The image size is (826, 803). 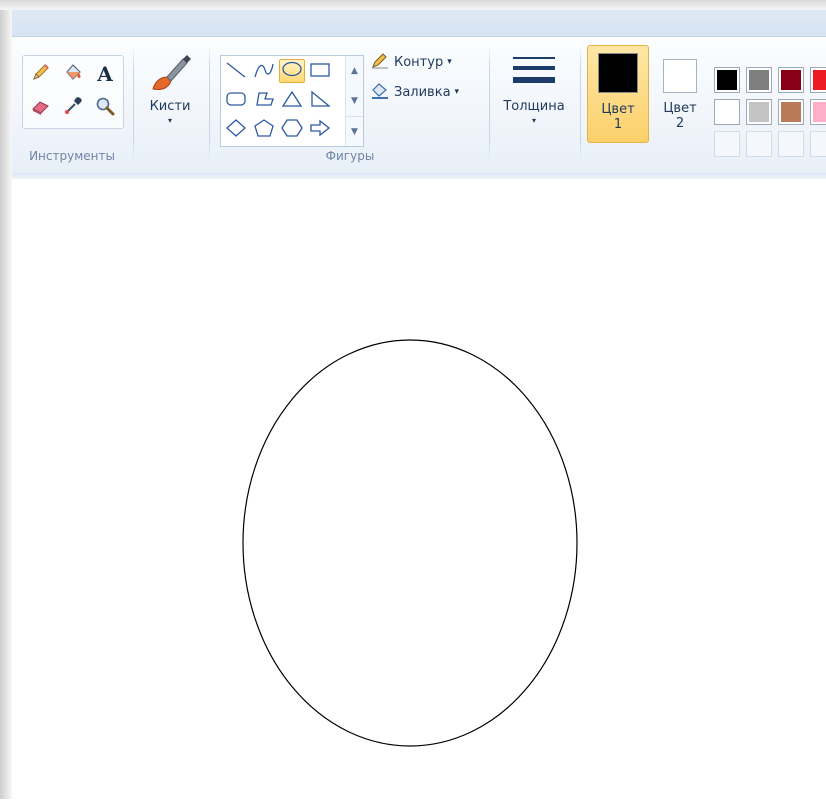 I want to click on pentagon-shape-icon, so click(x=264, y=130).